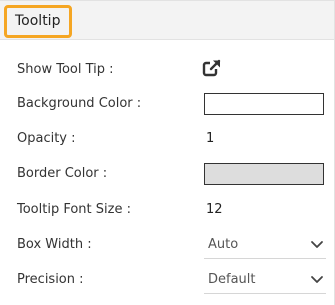  I want to click on box-width-value: Auto, so click(223, 244).